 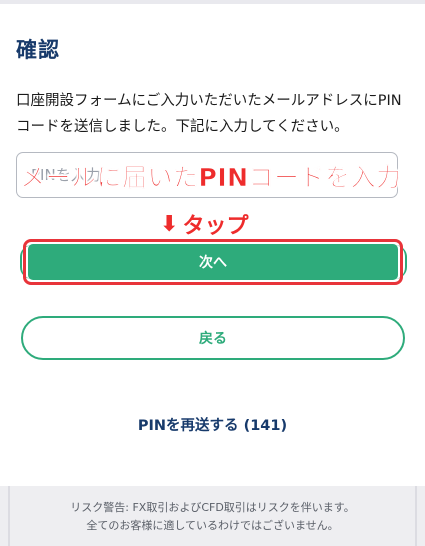 I want to click on annotation-tap-hint: ⬇ タップ, so click(x=204, y=224).